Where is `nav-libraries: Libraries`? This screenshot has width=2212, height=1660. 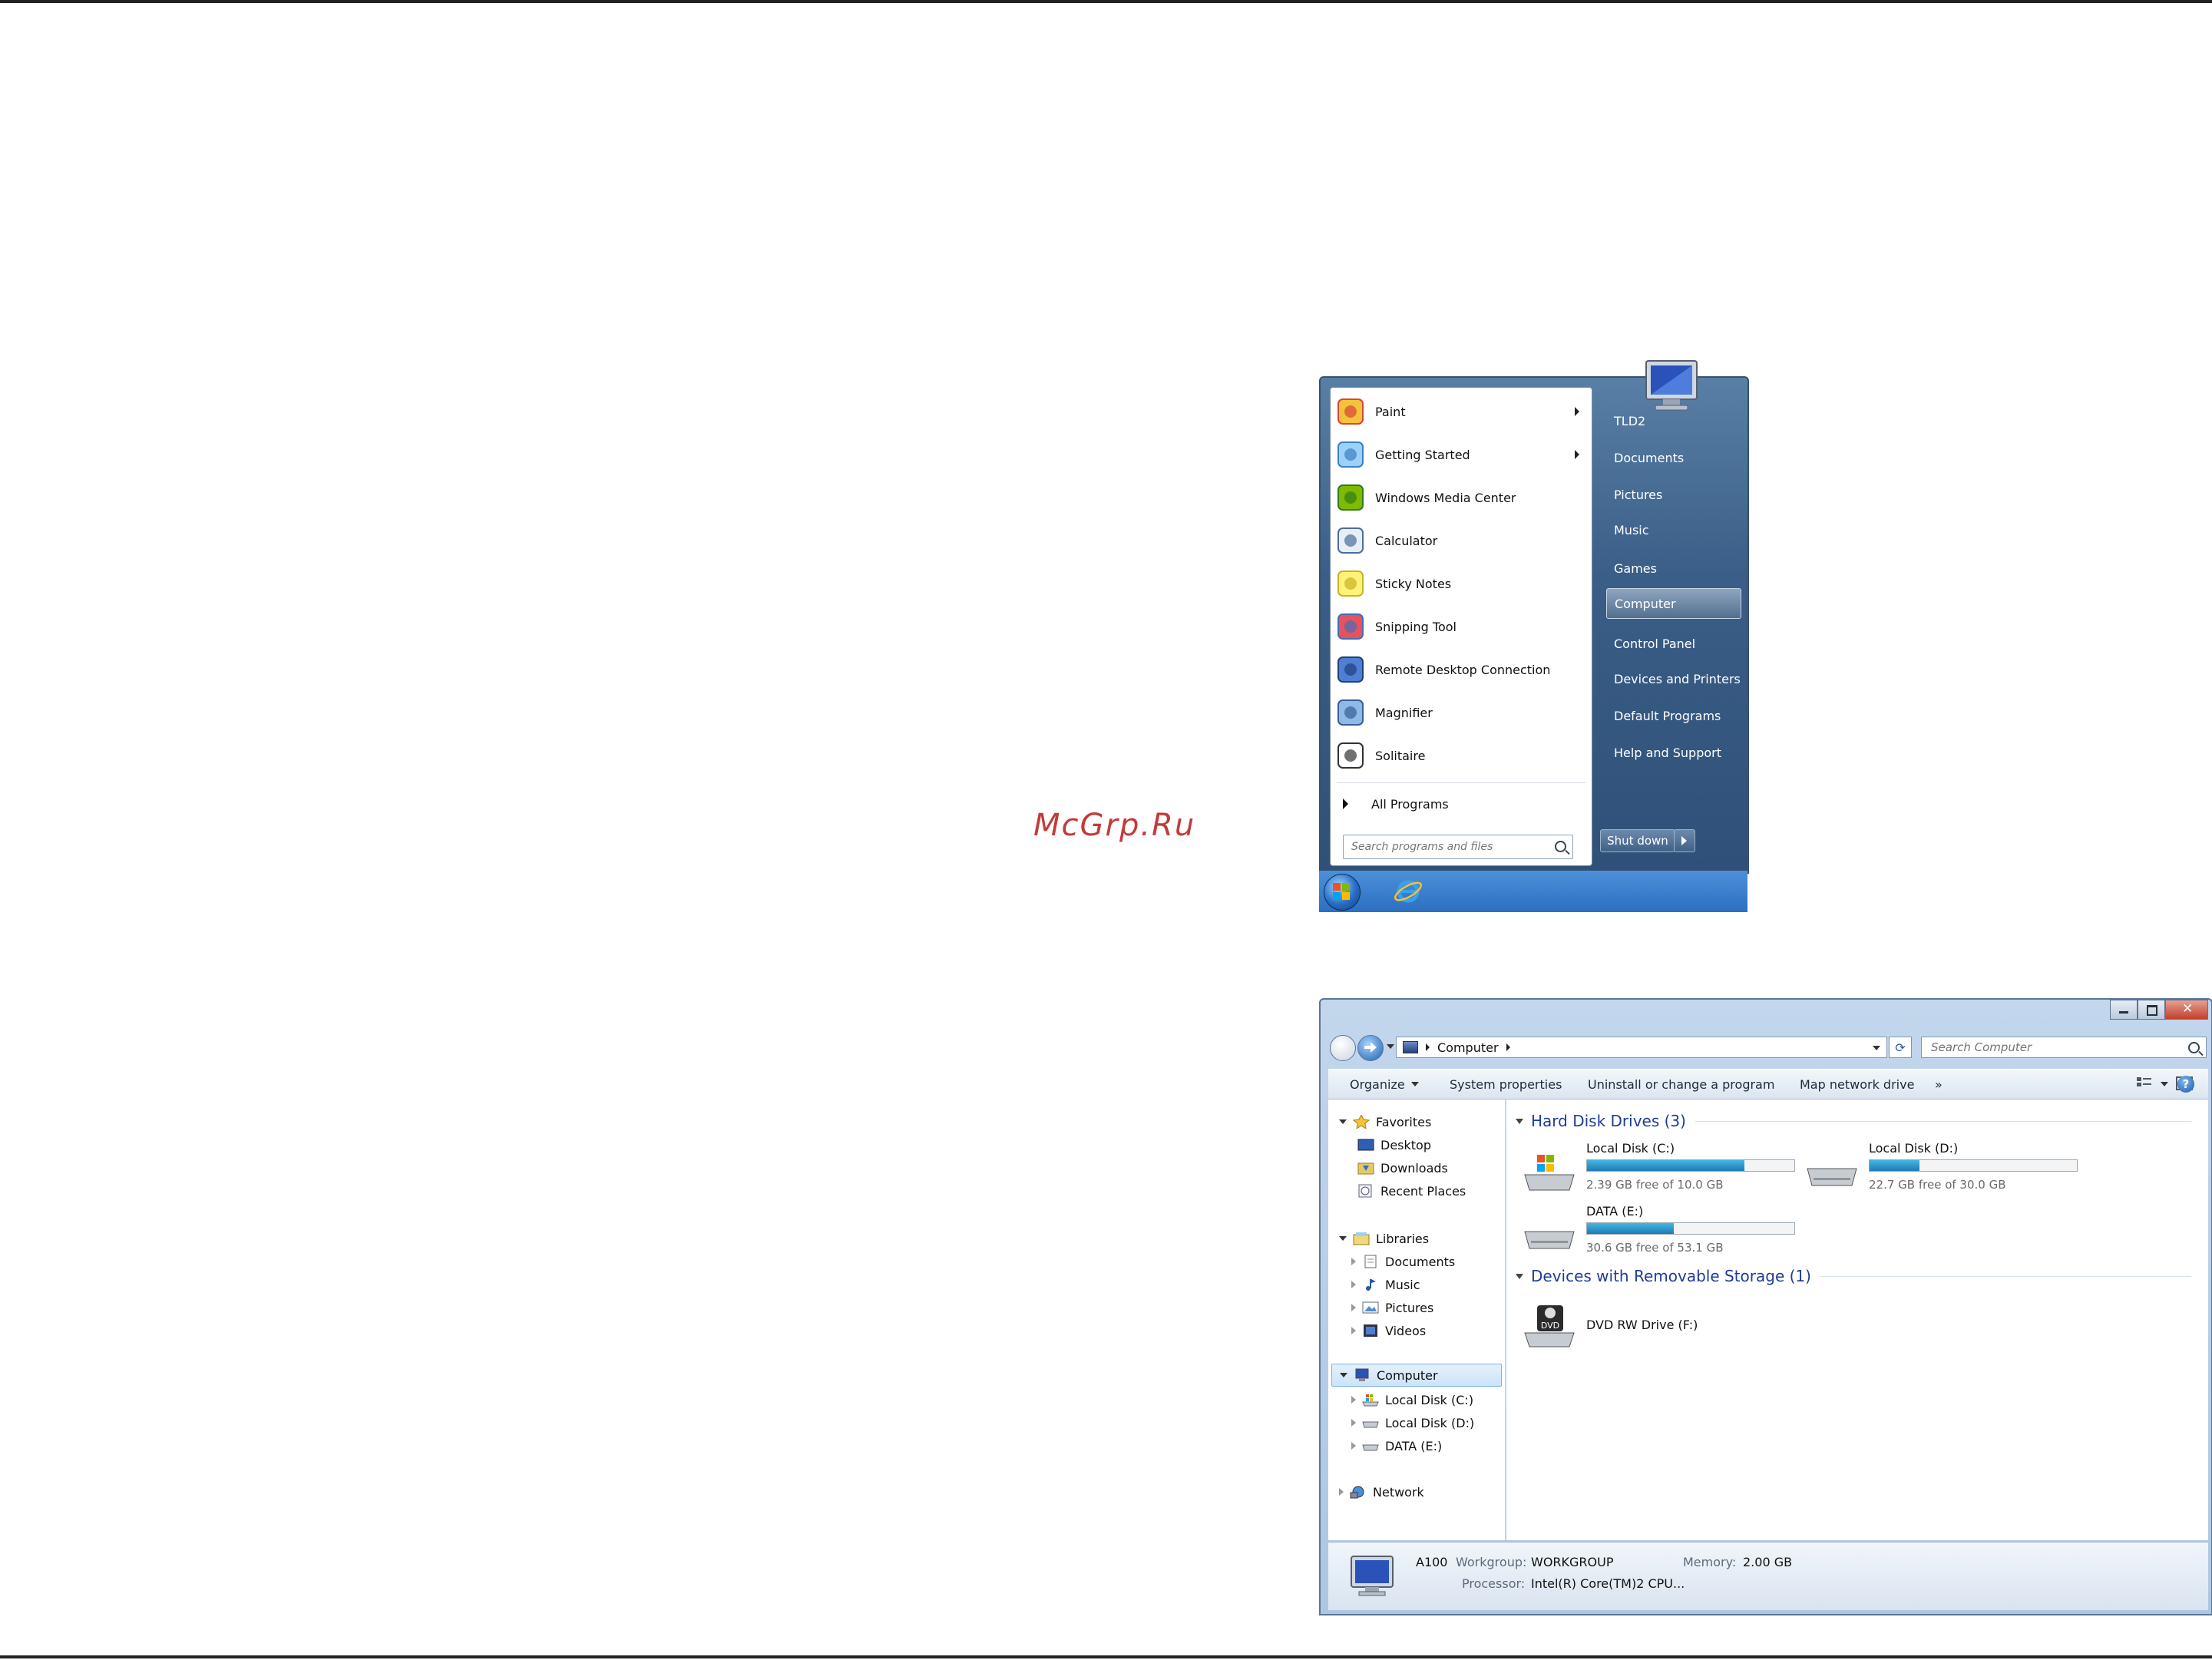 nav-libraries: Libraries is located at coordinates (1384, 1238).